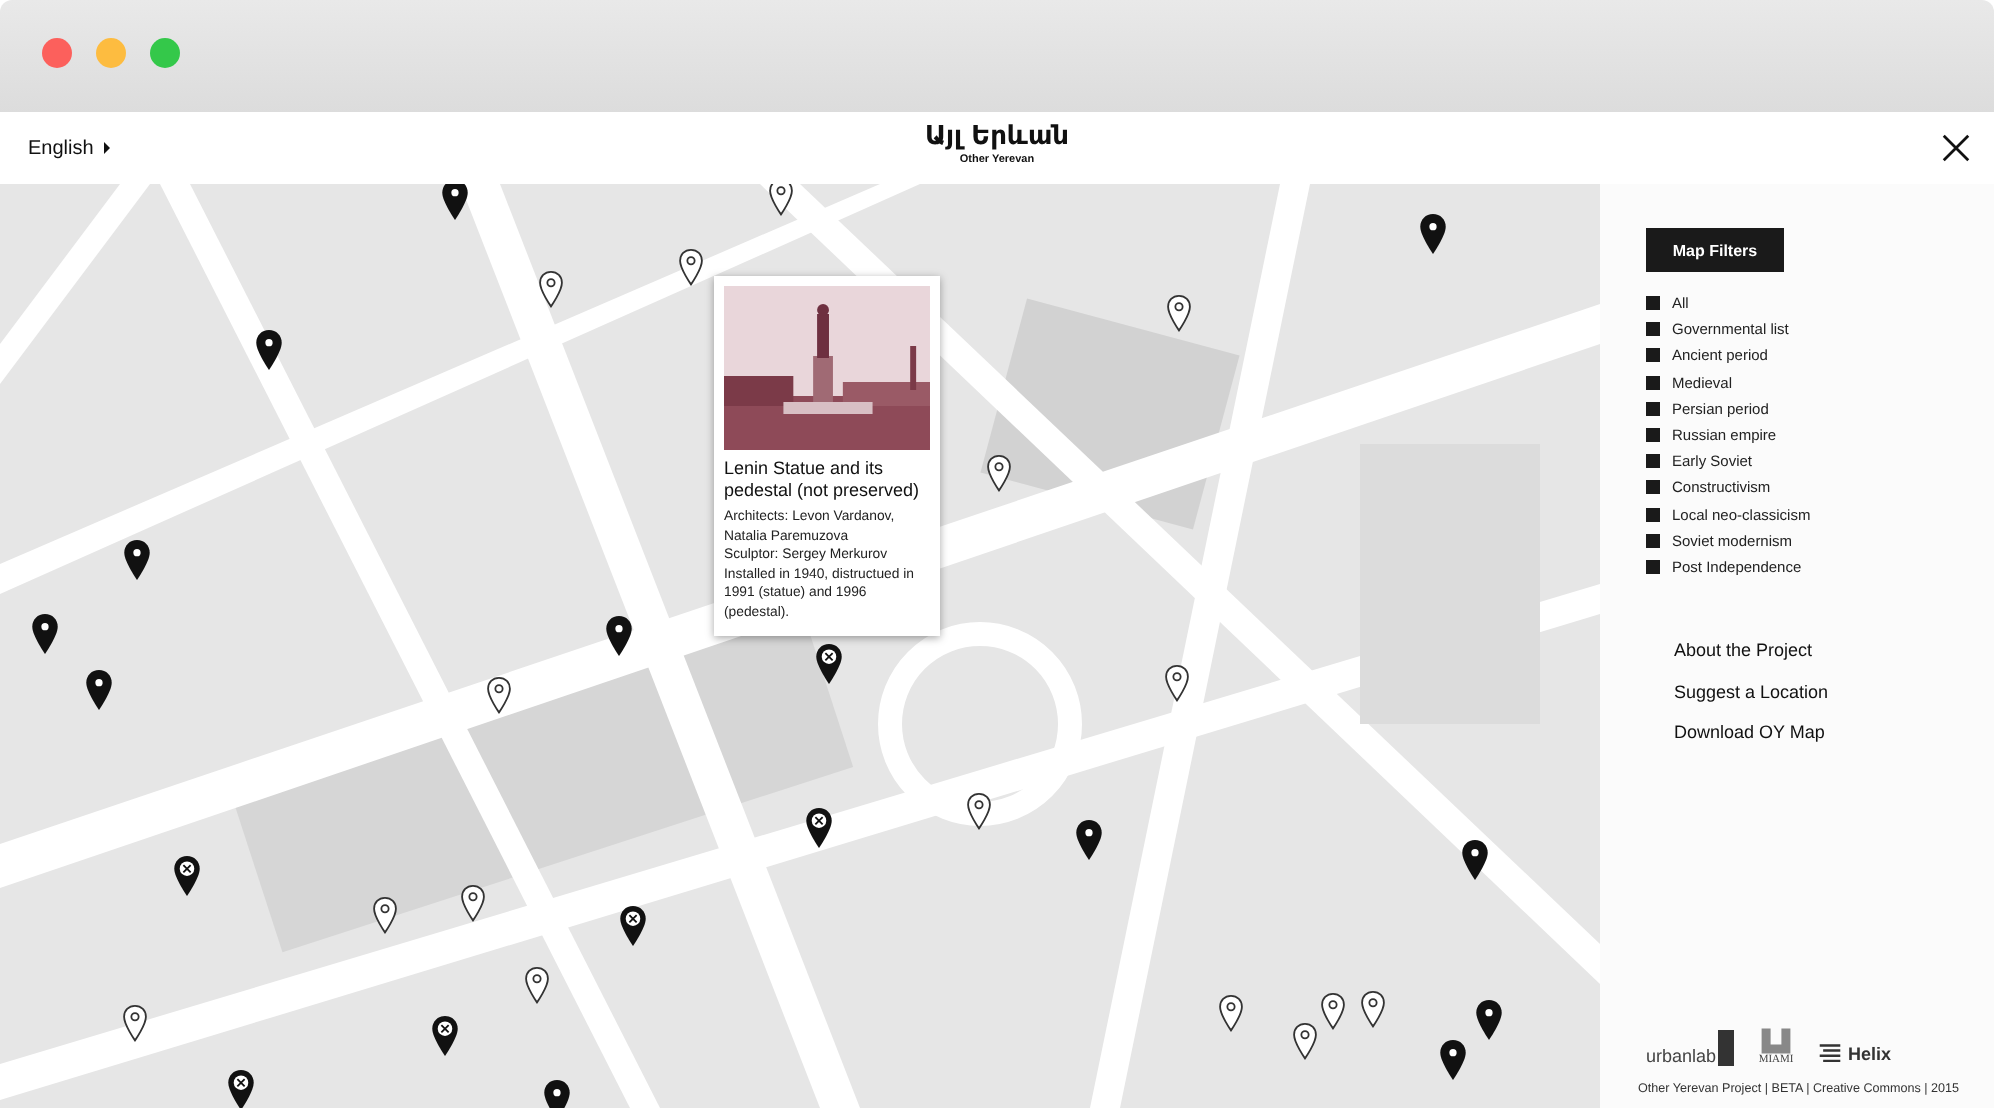 The image size is (1994, 1108). What do you see at coordinates (106, 148) in the screenshot?
I see `caret-icon` at bounding box center [106, 148].